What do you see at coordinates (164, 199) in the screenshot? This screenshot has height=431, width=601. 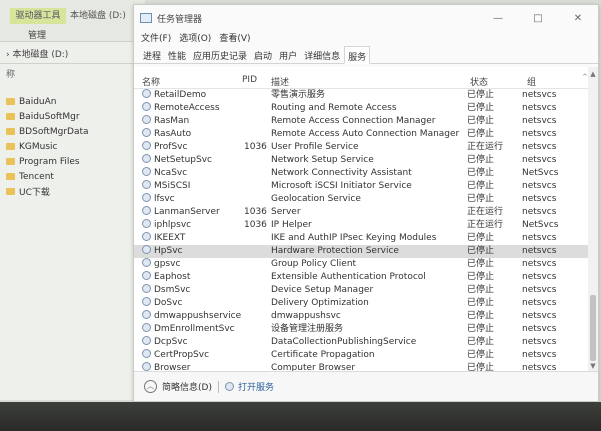 I see `service-name: lfsvc` at bounding box center [164, 199].